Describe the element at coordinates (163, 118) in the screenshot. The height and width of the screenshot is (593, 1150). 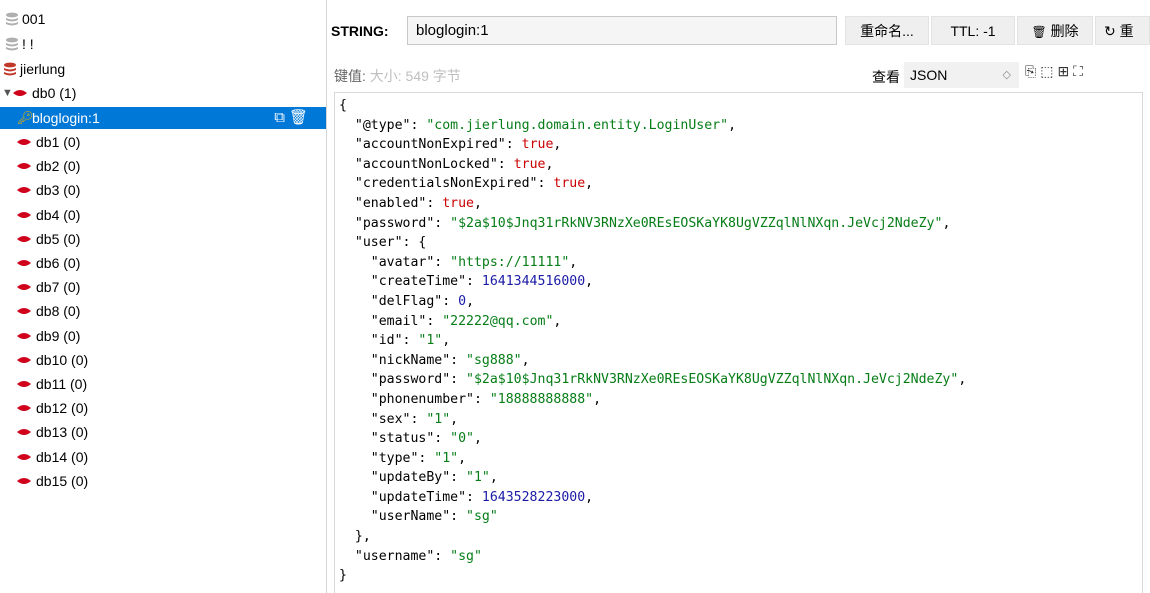
I see `key-item-selected: 🔑︎ bloglogin:1 ⧉🗑︎` at that location.